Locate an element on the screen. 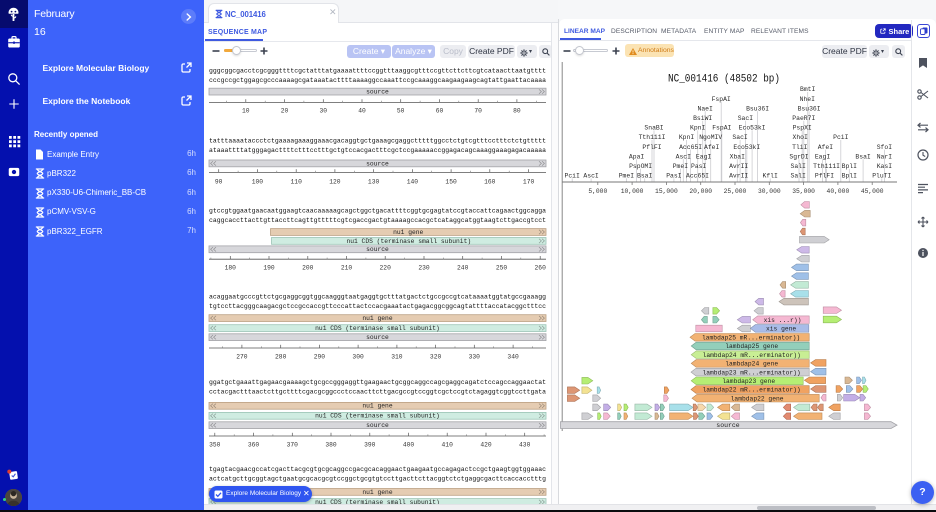  svg-text: xis gene is located at coordinates (781, 329).